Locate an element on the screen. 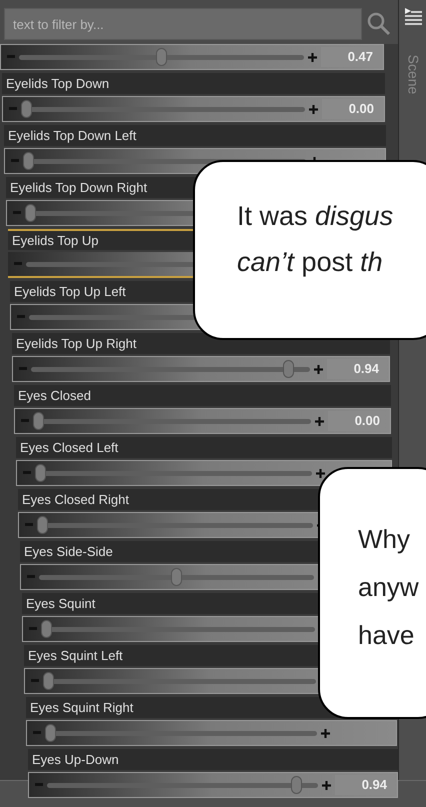 This screenshot has width=426, height=807. parameter-label: Eyes Closed Left is located at coordinates (68, 447).